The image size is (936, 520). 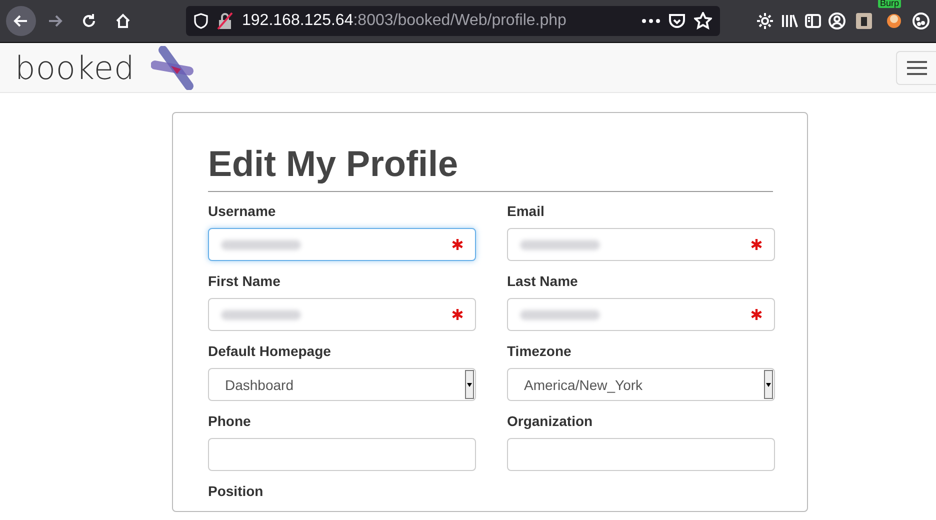 What do you see at coordinates (641, 384) in the screenshot?
I see `select-field: America/New_York` at bounding box center [641, 384].